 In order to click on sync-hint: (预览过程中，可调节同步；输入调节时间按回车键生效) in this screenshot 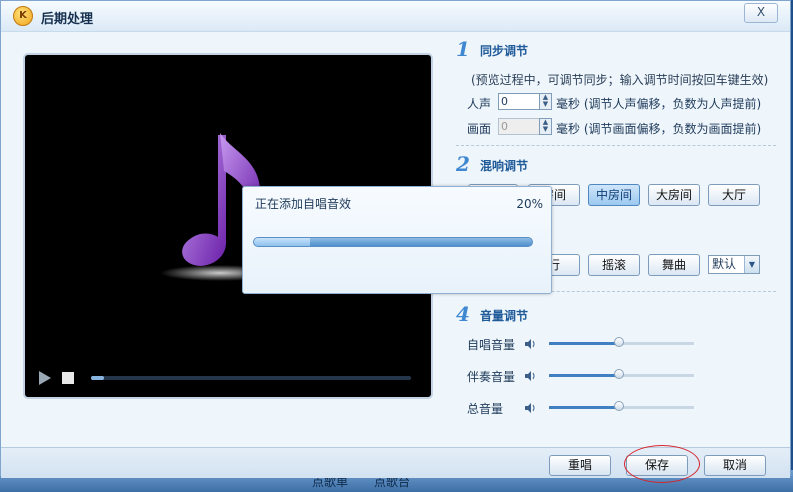, I will do `click(620, 80)`.